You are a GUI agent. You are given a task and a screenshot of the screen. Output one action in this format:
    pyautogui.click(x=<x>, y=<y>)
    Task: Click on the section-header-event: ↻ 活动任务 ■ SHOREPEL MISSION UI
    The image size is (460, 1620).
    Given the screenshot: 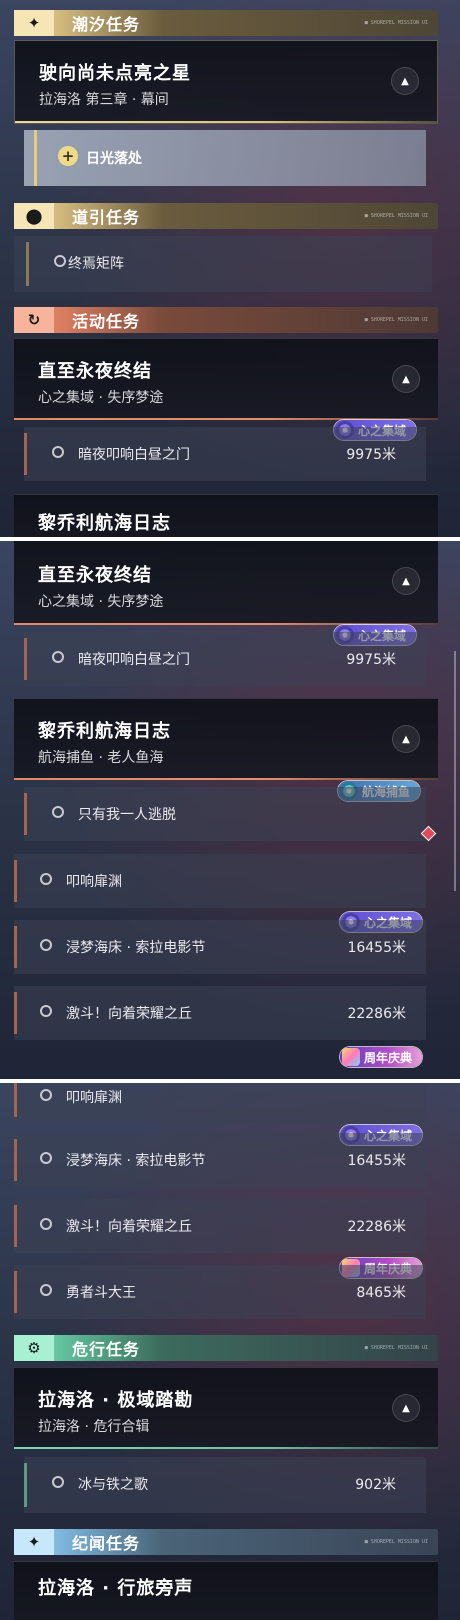 What is the action you would take?
    pyautogui.click(x=226, y=320)
    